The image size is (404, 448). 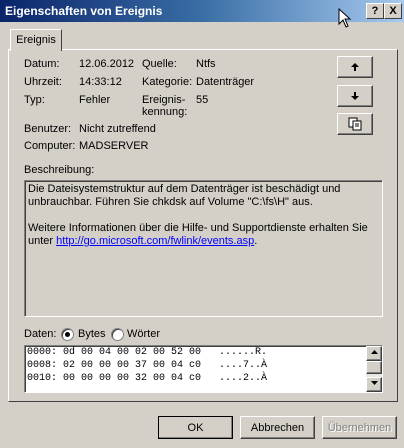 I want to click on scroll-up-button, so click(x=374, y=353).